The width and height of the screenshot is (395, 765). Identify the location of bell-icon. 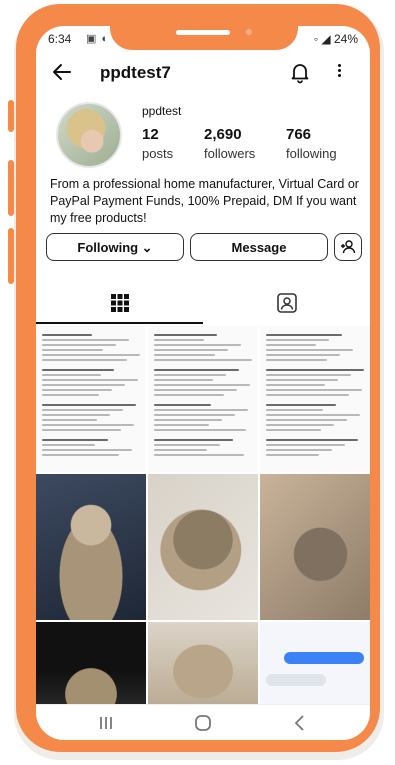
(300, 72).